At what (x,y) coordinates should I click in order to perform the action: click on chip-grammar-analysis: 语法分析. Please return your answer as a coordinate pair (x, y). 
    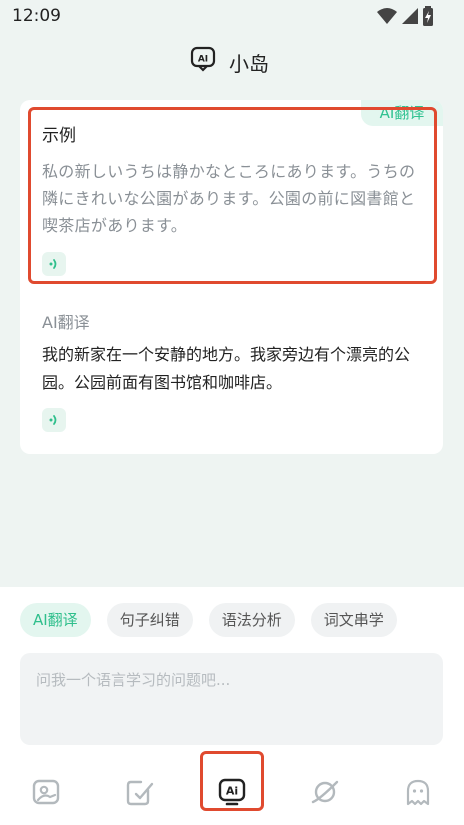
    Looking at the image, I should click on (251, 620).